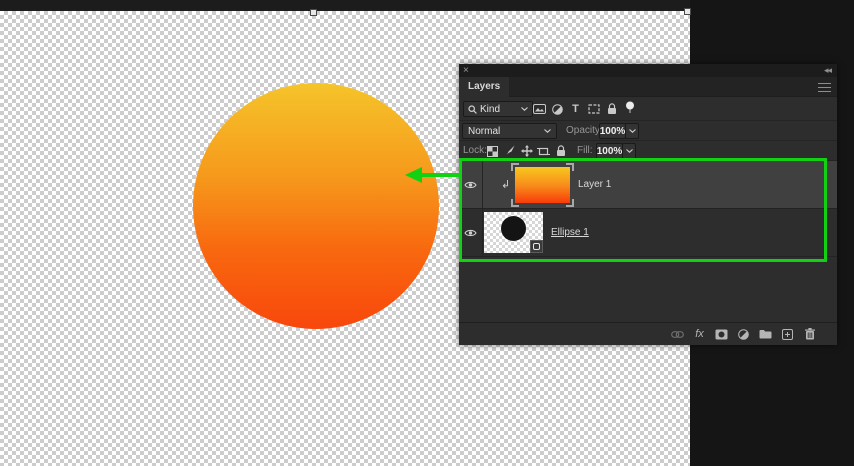 This screenshot has height=466, width=854. Describe the element at coordinates (699, 334) in the screenshot. I see `layer-style-fx-icon: fx` at that location.